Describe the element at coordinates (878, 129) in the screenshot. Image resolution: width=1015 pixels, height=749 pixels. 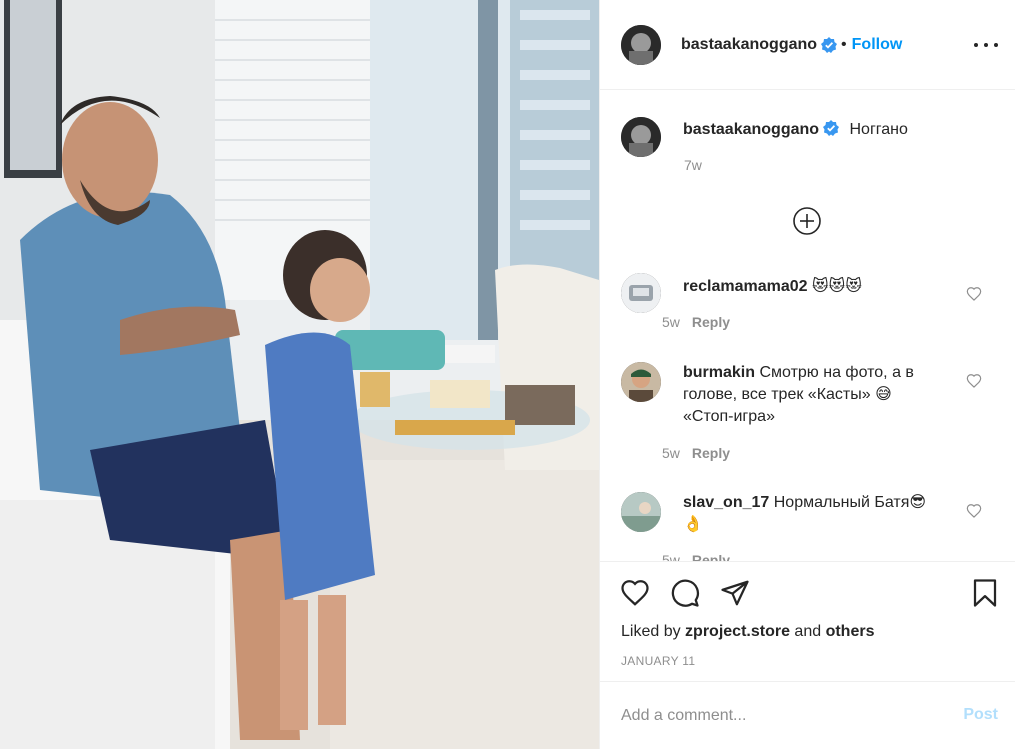
I see `caption-text: Ноггано` at that location.